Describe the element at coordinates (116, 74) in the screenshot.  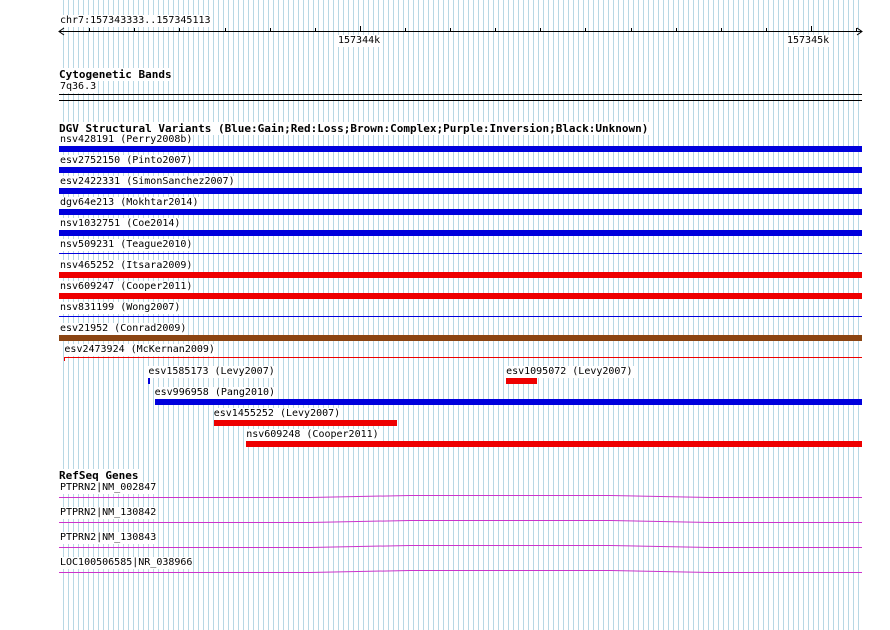
I see `cytoband-track-title: Cytogenetic Bands` at that location.